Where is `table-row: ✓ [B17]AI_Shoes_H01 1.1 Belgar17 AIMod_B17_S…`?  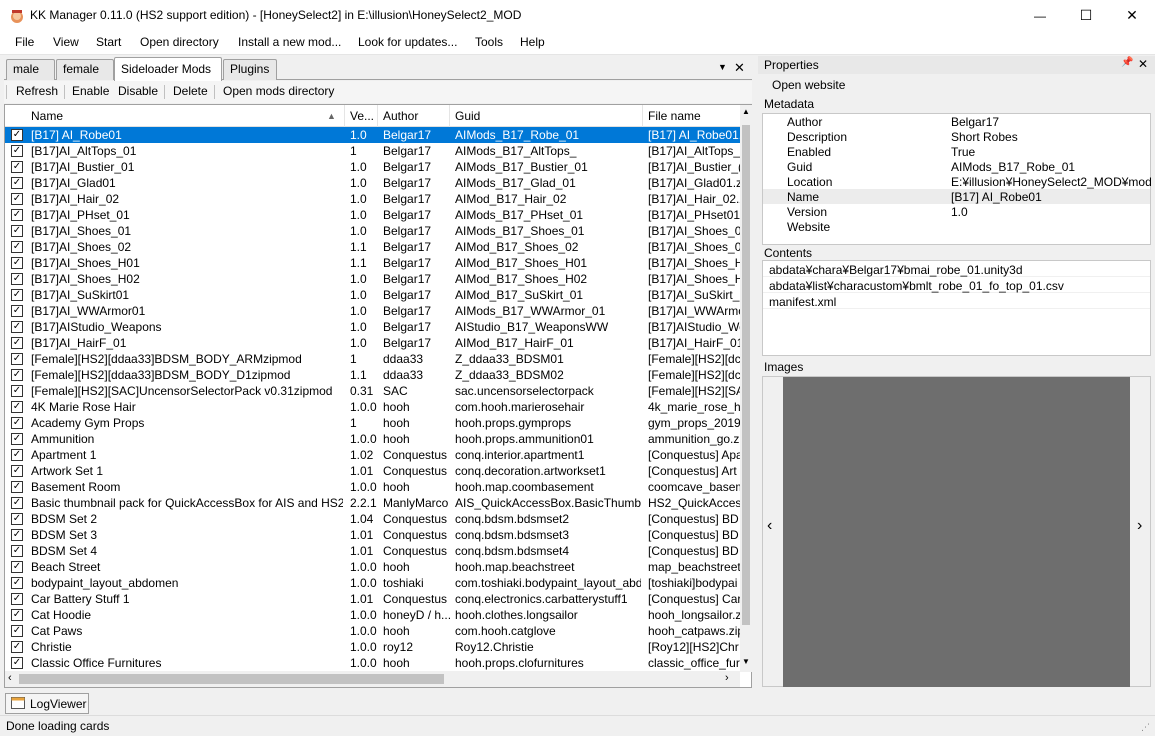 table-row: ✓ [B17]AI_Shoes_H01 1.1 Belgar17 AIMod_B17_S… is located at coordinates (372, 263).